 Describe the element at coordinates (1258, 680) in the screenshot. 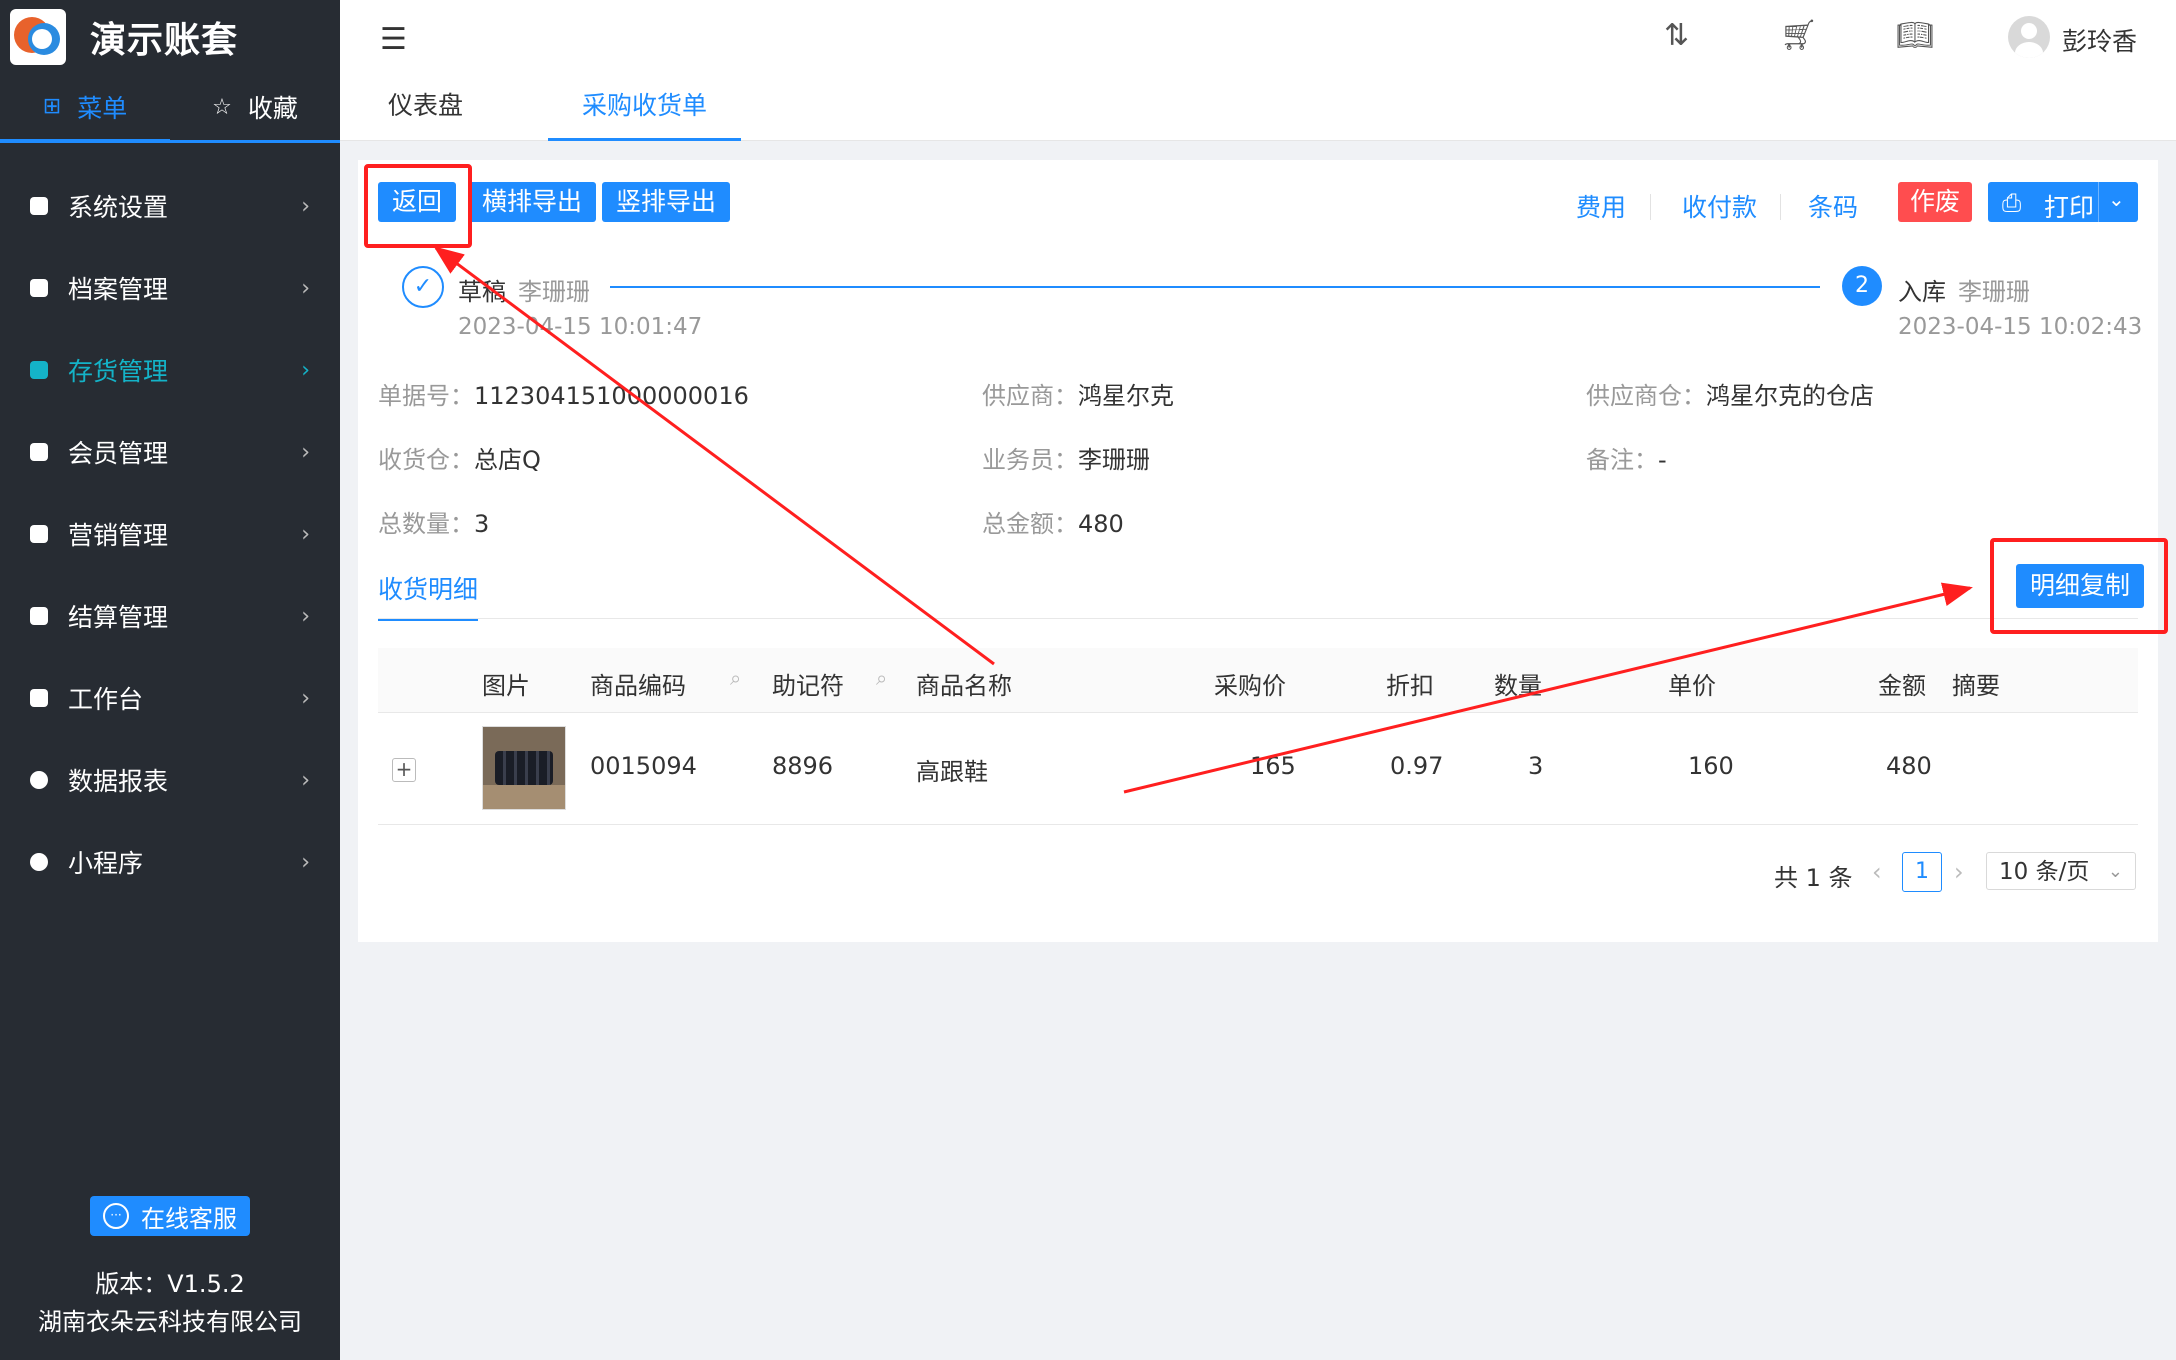

I see `table-header: 图片 商品编码 ⌕ 助记符 ⌕ 商品名称 采购价 折扣 数量 单价 金额 摘要` at that location.